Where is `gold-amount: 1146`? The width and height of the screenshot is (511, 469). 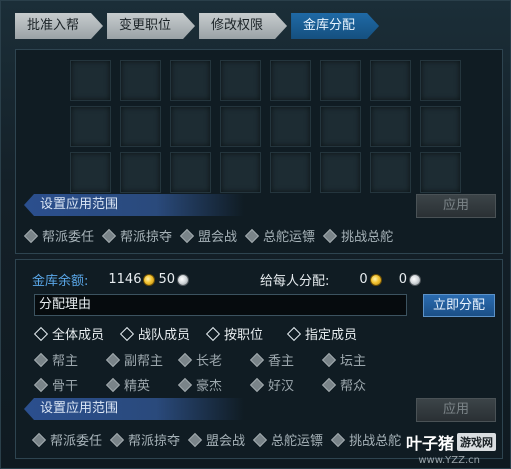
gold-amount: 1146 is located at coordinates (125, 279).